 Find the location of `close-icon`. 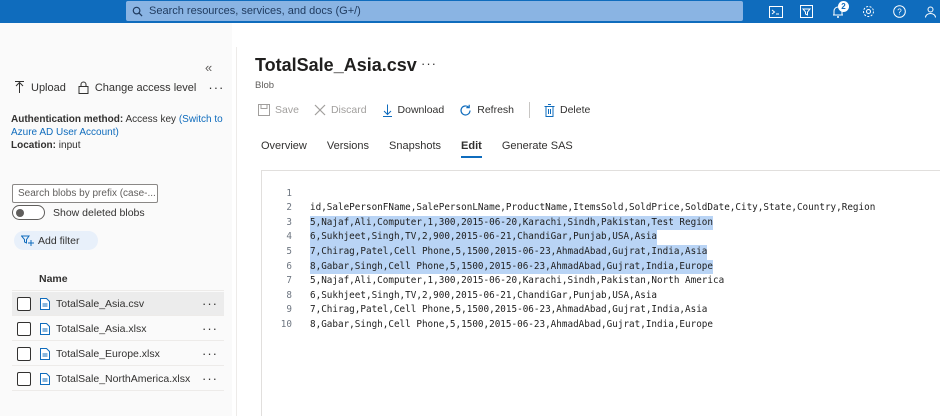

close-icon is located at coordinates (320, 110).